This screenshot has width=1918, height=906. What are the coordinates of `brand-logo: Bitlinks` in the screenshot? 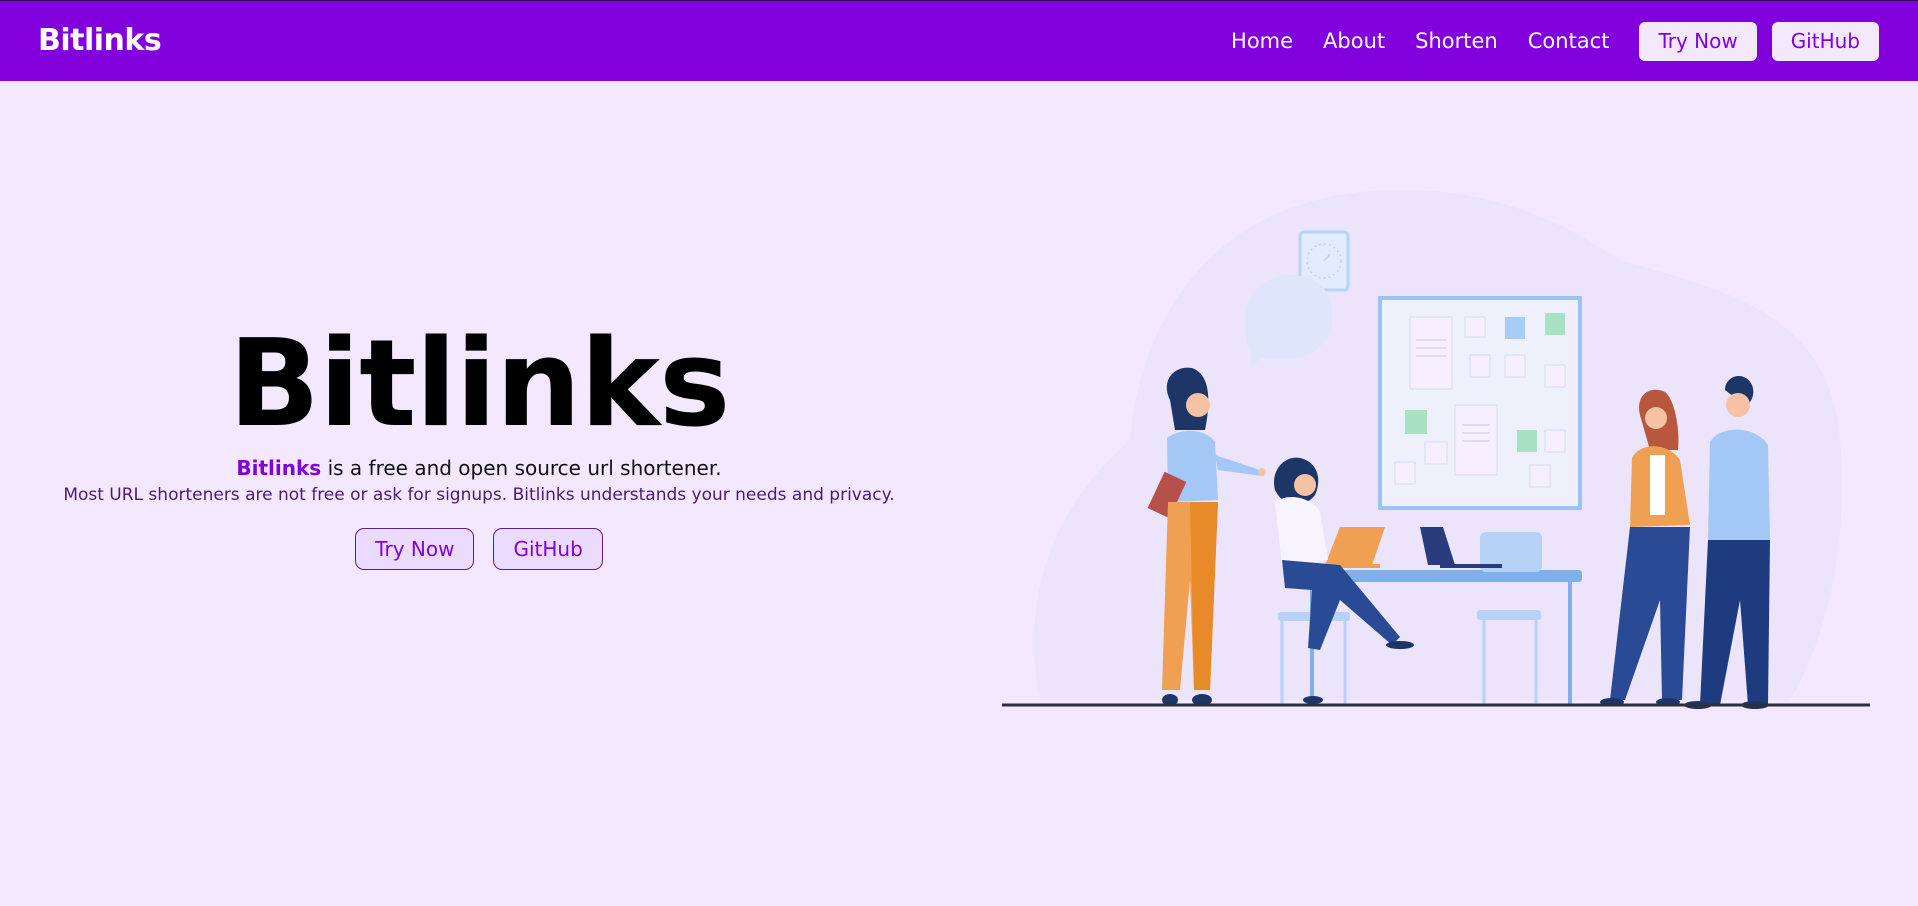 It's located at (100, 40).